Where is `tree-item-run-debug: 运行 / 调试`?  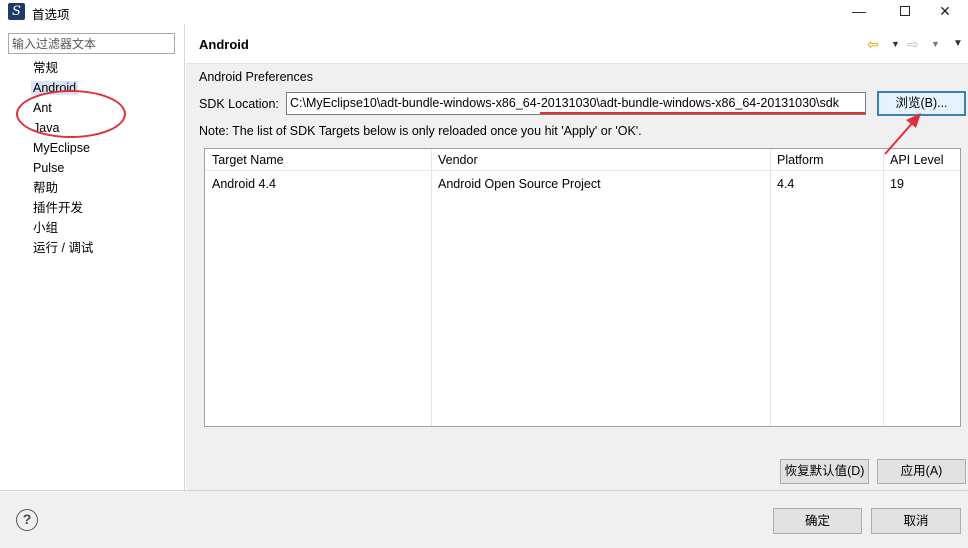 tree-item-run-debug: 运行 / 调试 is located at coordinates (92, 248).